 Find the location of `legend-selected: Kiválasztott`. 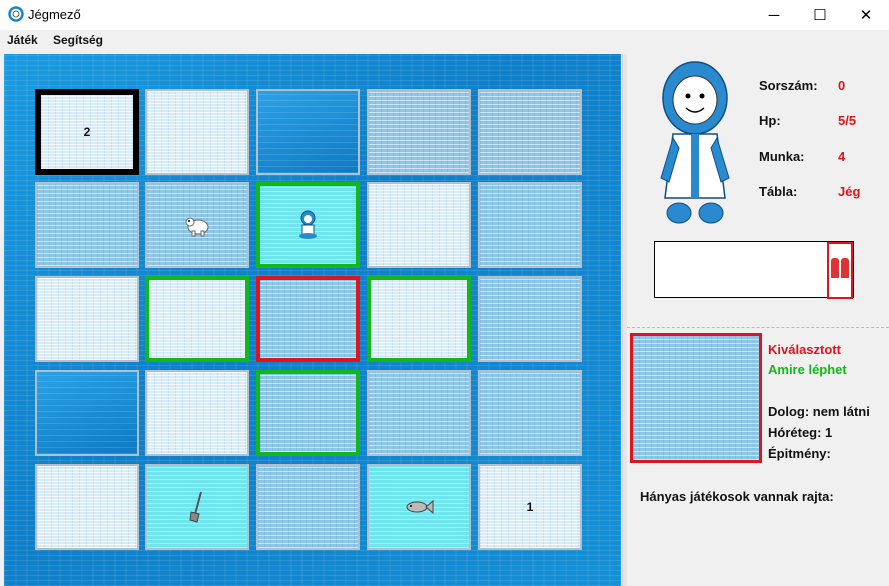

legend-selected: Kiválasztott is located at coordinates (804, 349).